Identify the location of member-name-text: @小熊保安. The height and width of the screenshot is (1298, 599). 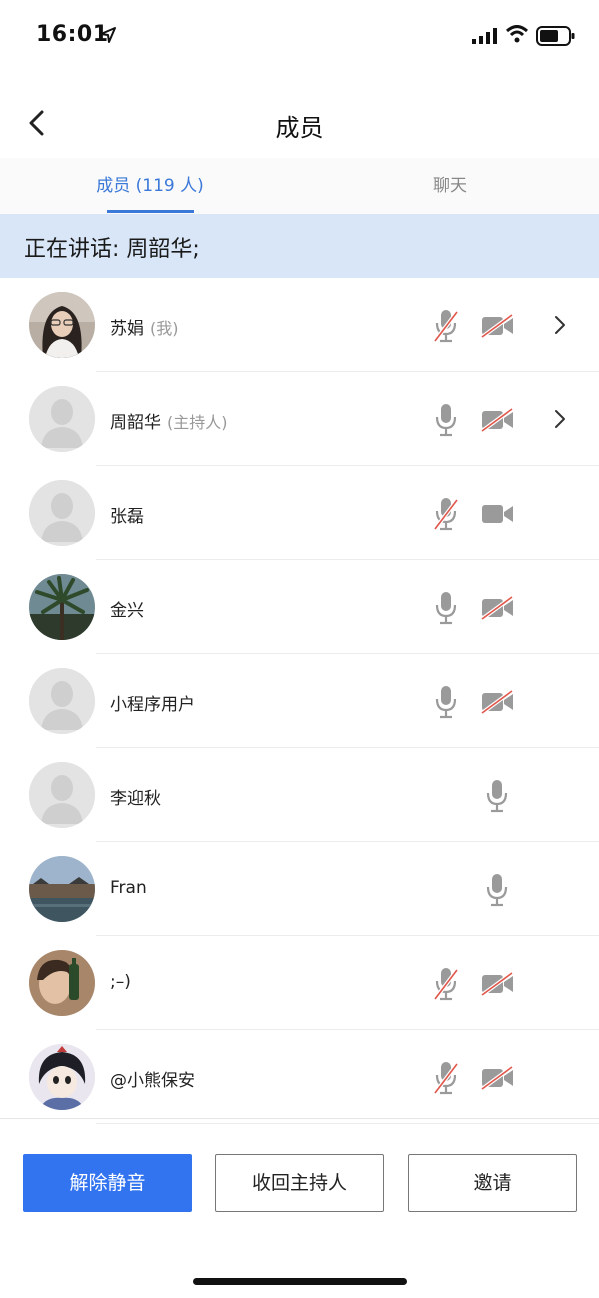
(152, 1081).